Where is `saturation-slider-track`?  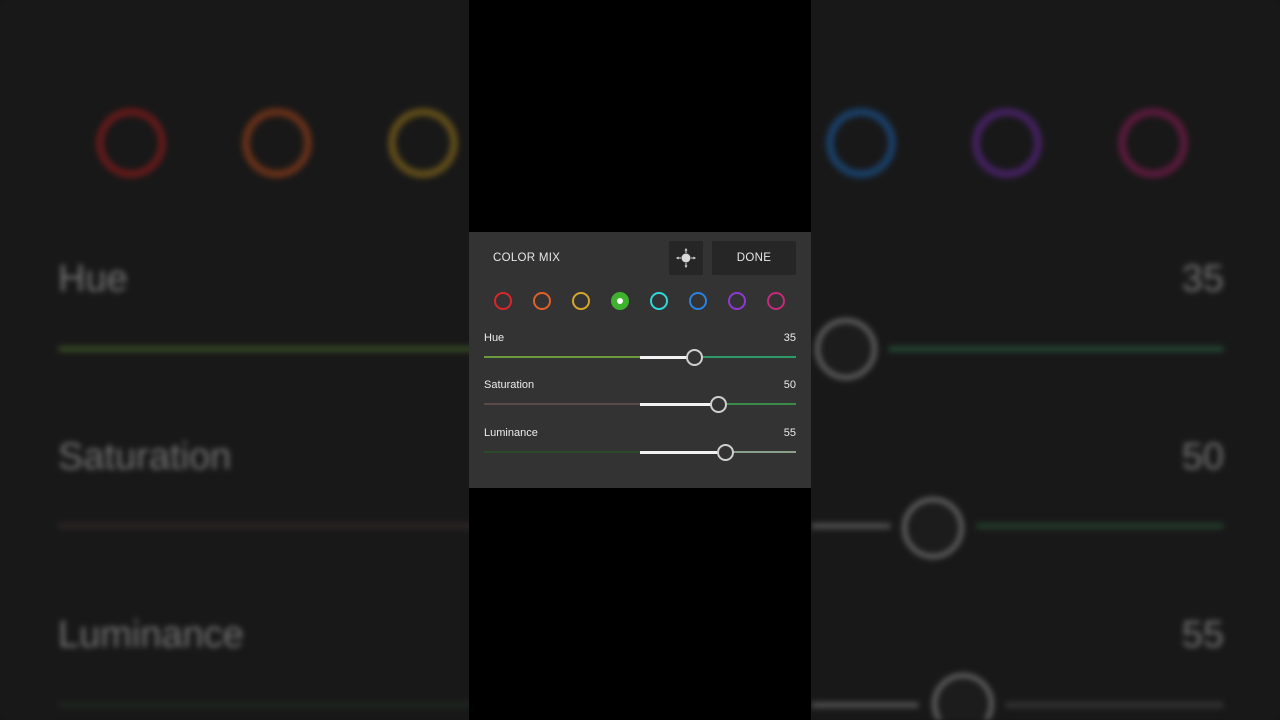
saturation-slider-track is located at coordinates (640, 404).